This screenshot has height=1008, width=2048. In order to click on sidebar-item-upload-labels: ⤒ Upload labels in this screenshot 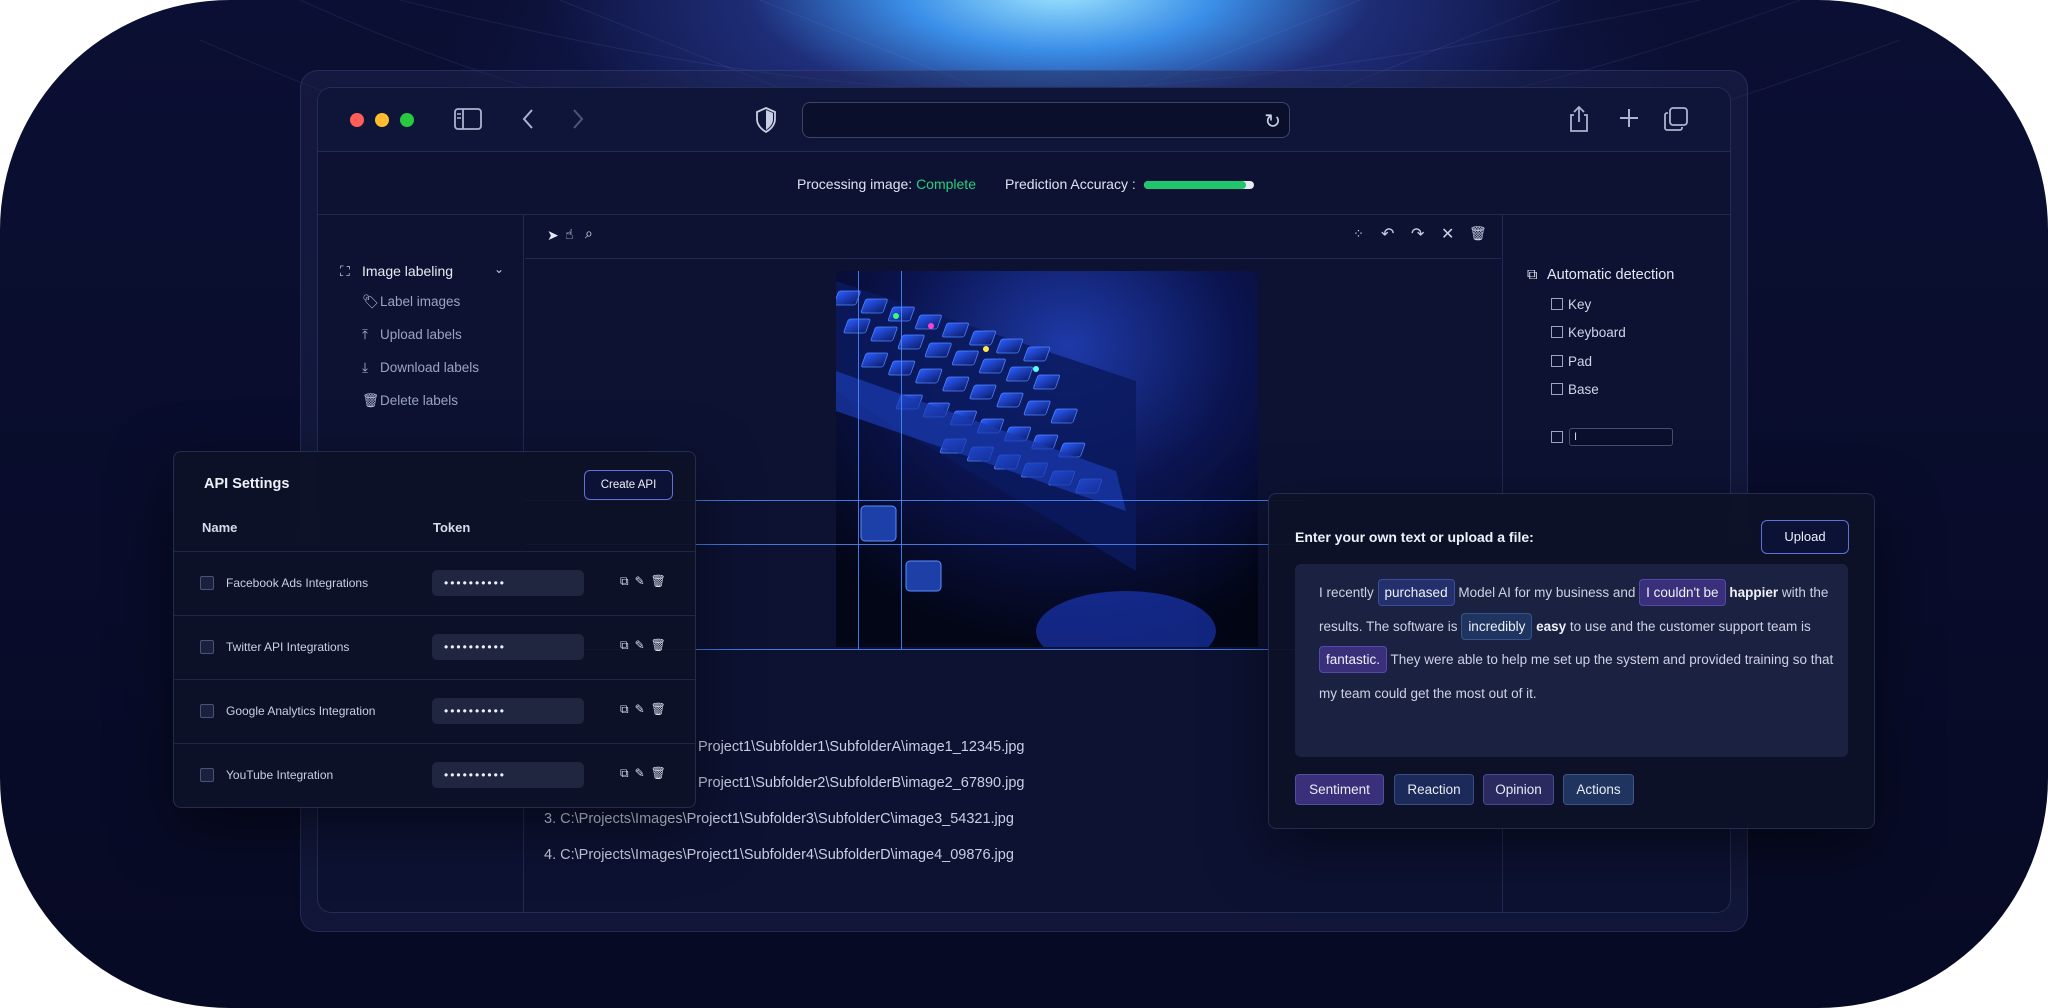, I will do `click(412, 335)`.